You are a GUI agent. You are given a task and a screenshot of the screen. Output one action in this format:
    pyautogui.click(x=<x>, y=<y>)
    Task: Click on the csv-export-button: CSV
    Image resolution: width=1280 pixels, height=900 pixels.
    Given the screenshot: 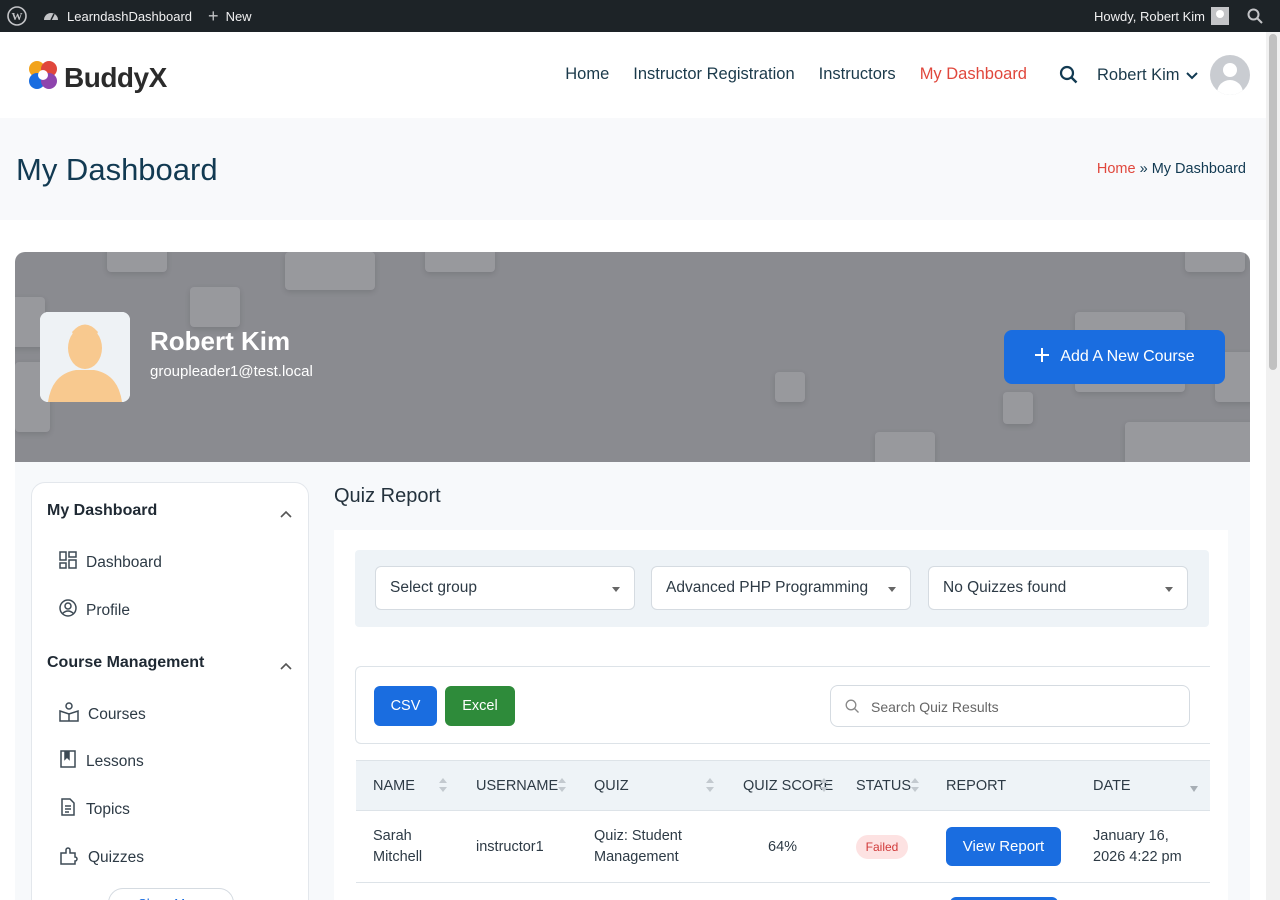 What is the action you would take?
    pyautogui.click(x=405, y=706)
    